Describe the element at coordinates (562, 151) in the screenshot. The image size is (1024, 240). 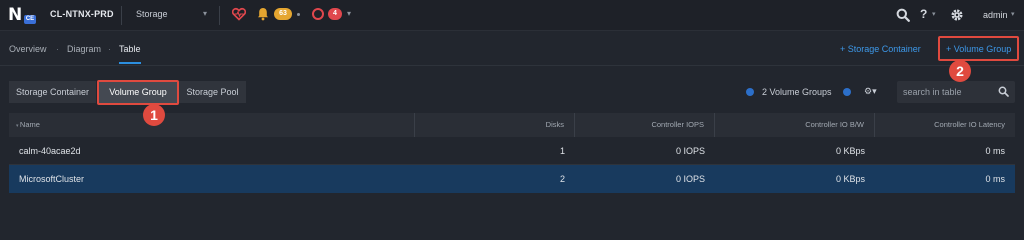
I see `cell-disks: 1` at that location.